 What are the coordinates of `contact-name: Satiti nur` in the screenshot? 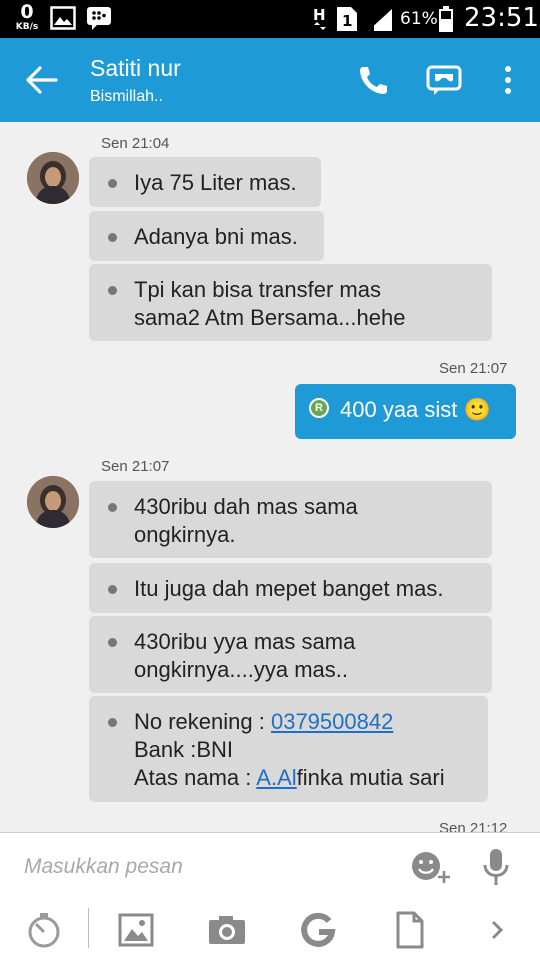 It's located at (135, 68).